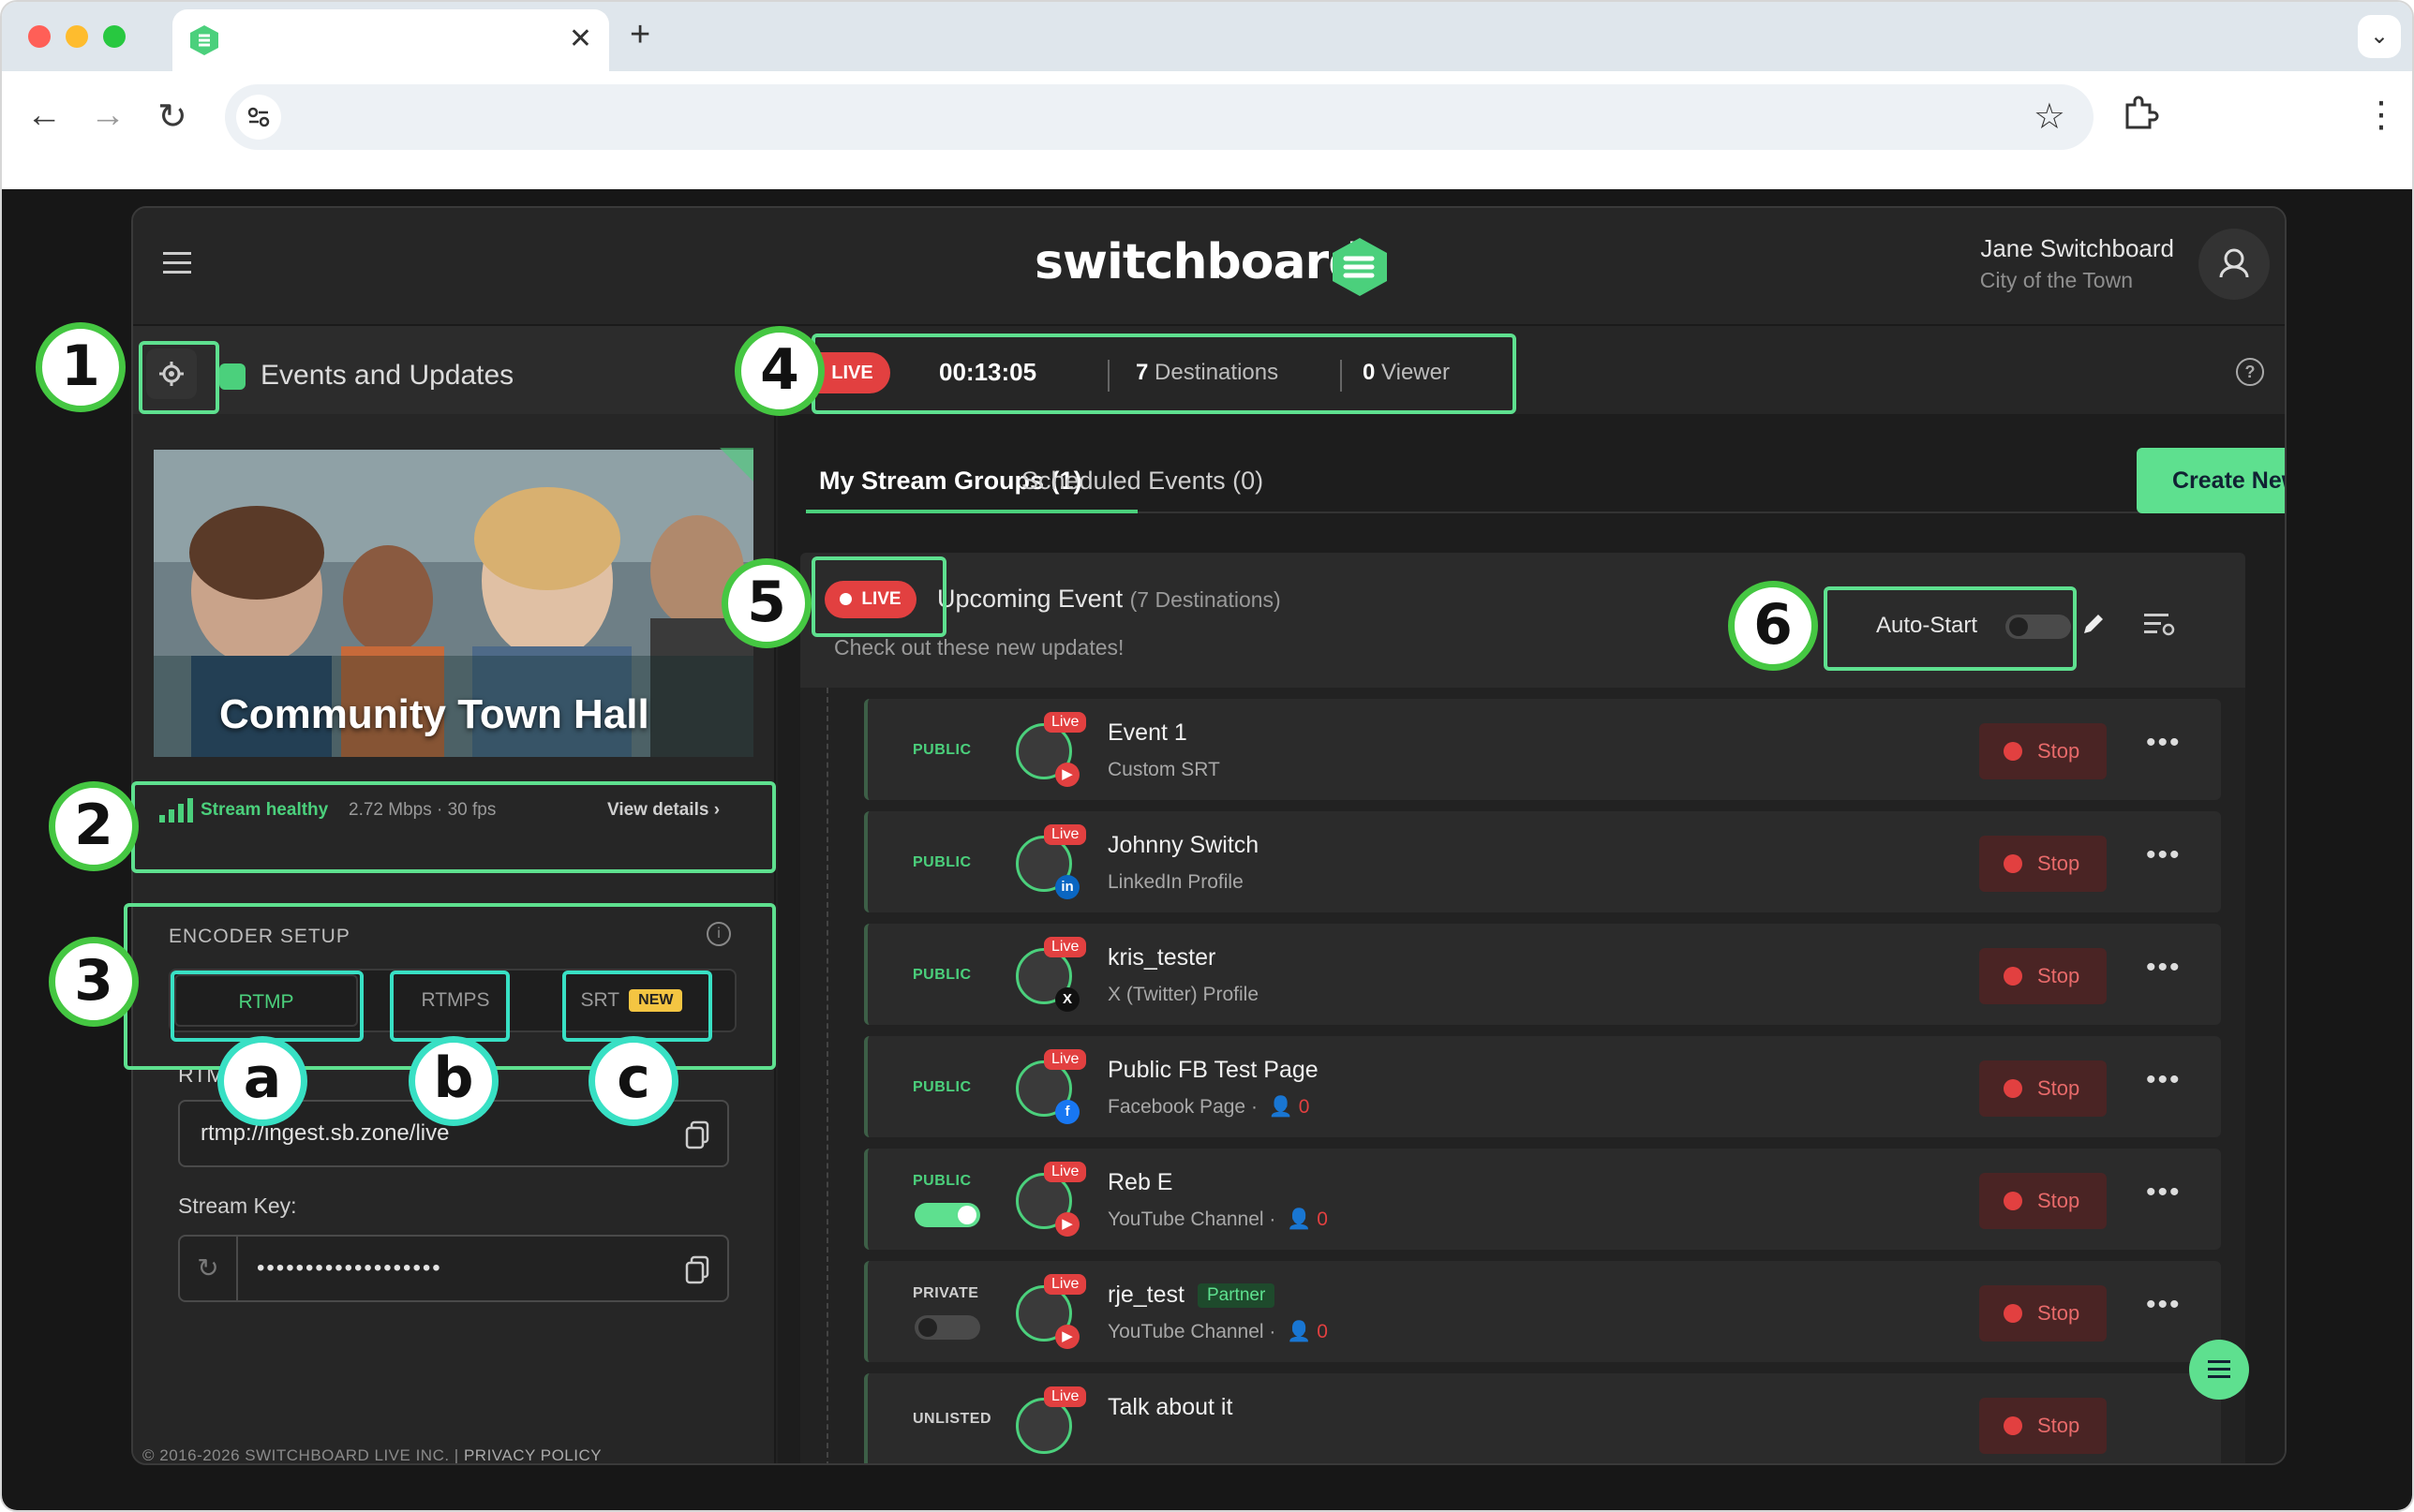  I want to click on edit-pencil-icon, so click(2094, 626).